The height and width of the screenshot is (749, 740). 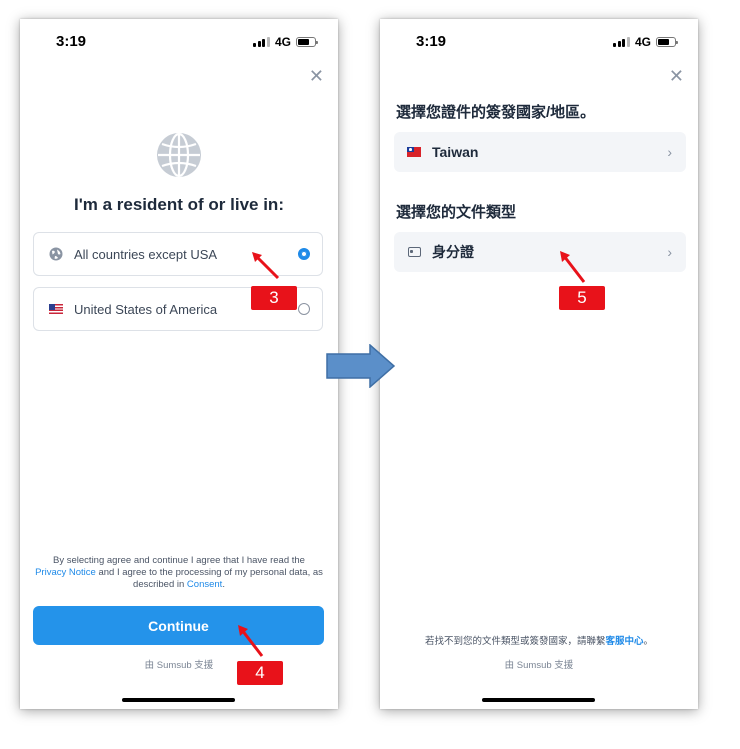 What do you see at coordinates (361, 366) in the screenshot?
I see `next-step-arrow-icon` at bounding box center [361, 366].